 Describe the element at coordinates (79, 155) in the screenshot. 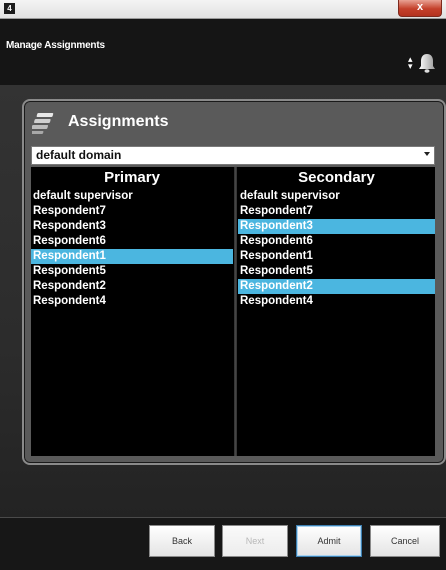

I see `domain-select-value: default domain` at that location.